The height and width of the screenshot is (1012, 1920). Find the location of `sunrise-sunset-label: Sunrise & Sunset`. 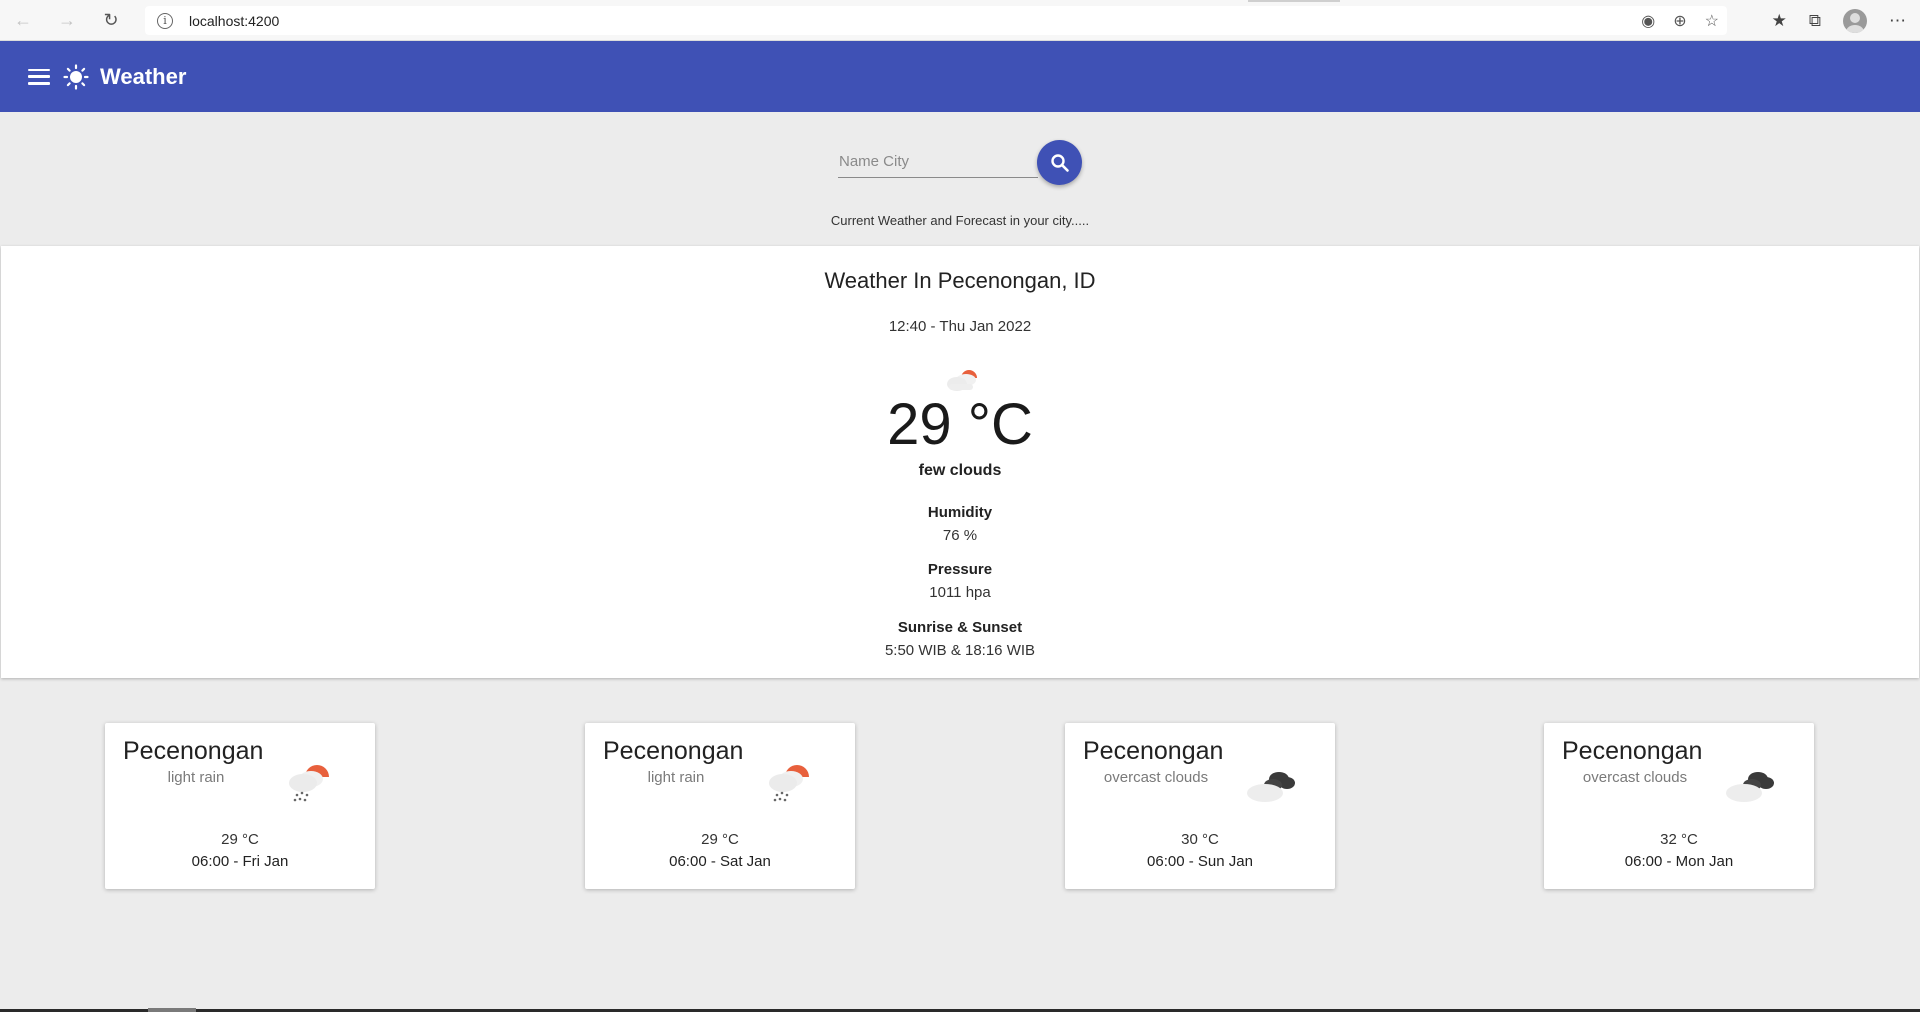

sunrise-sunset-label: Sunrise & Sunset is located at coordinates (960, 627).